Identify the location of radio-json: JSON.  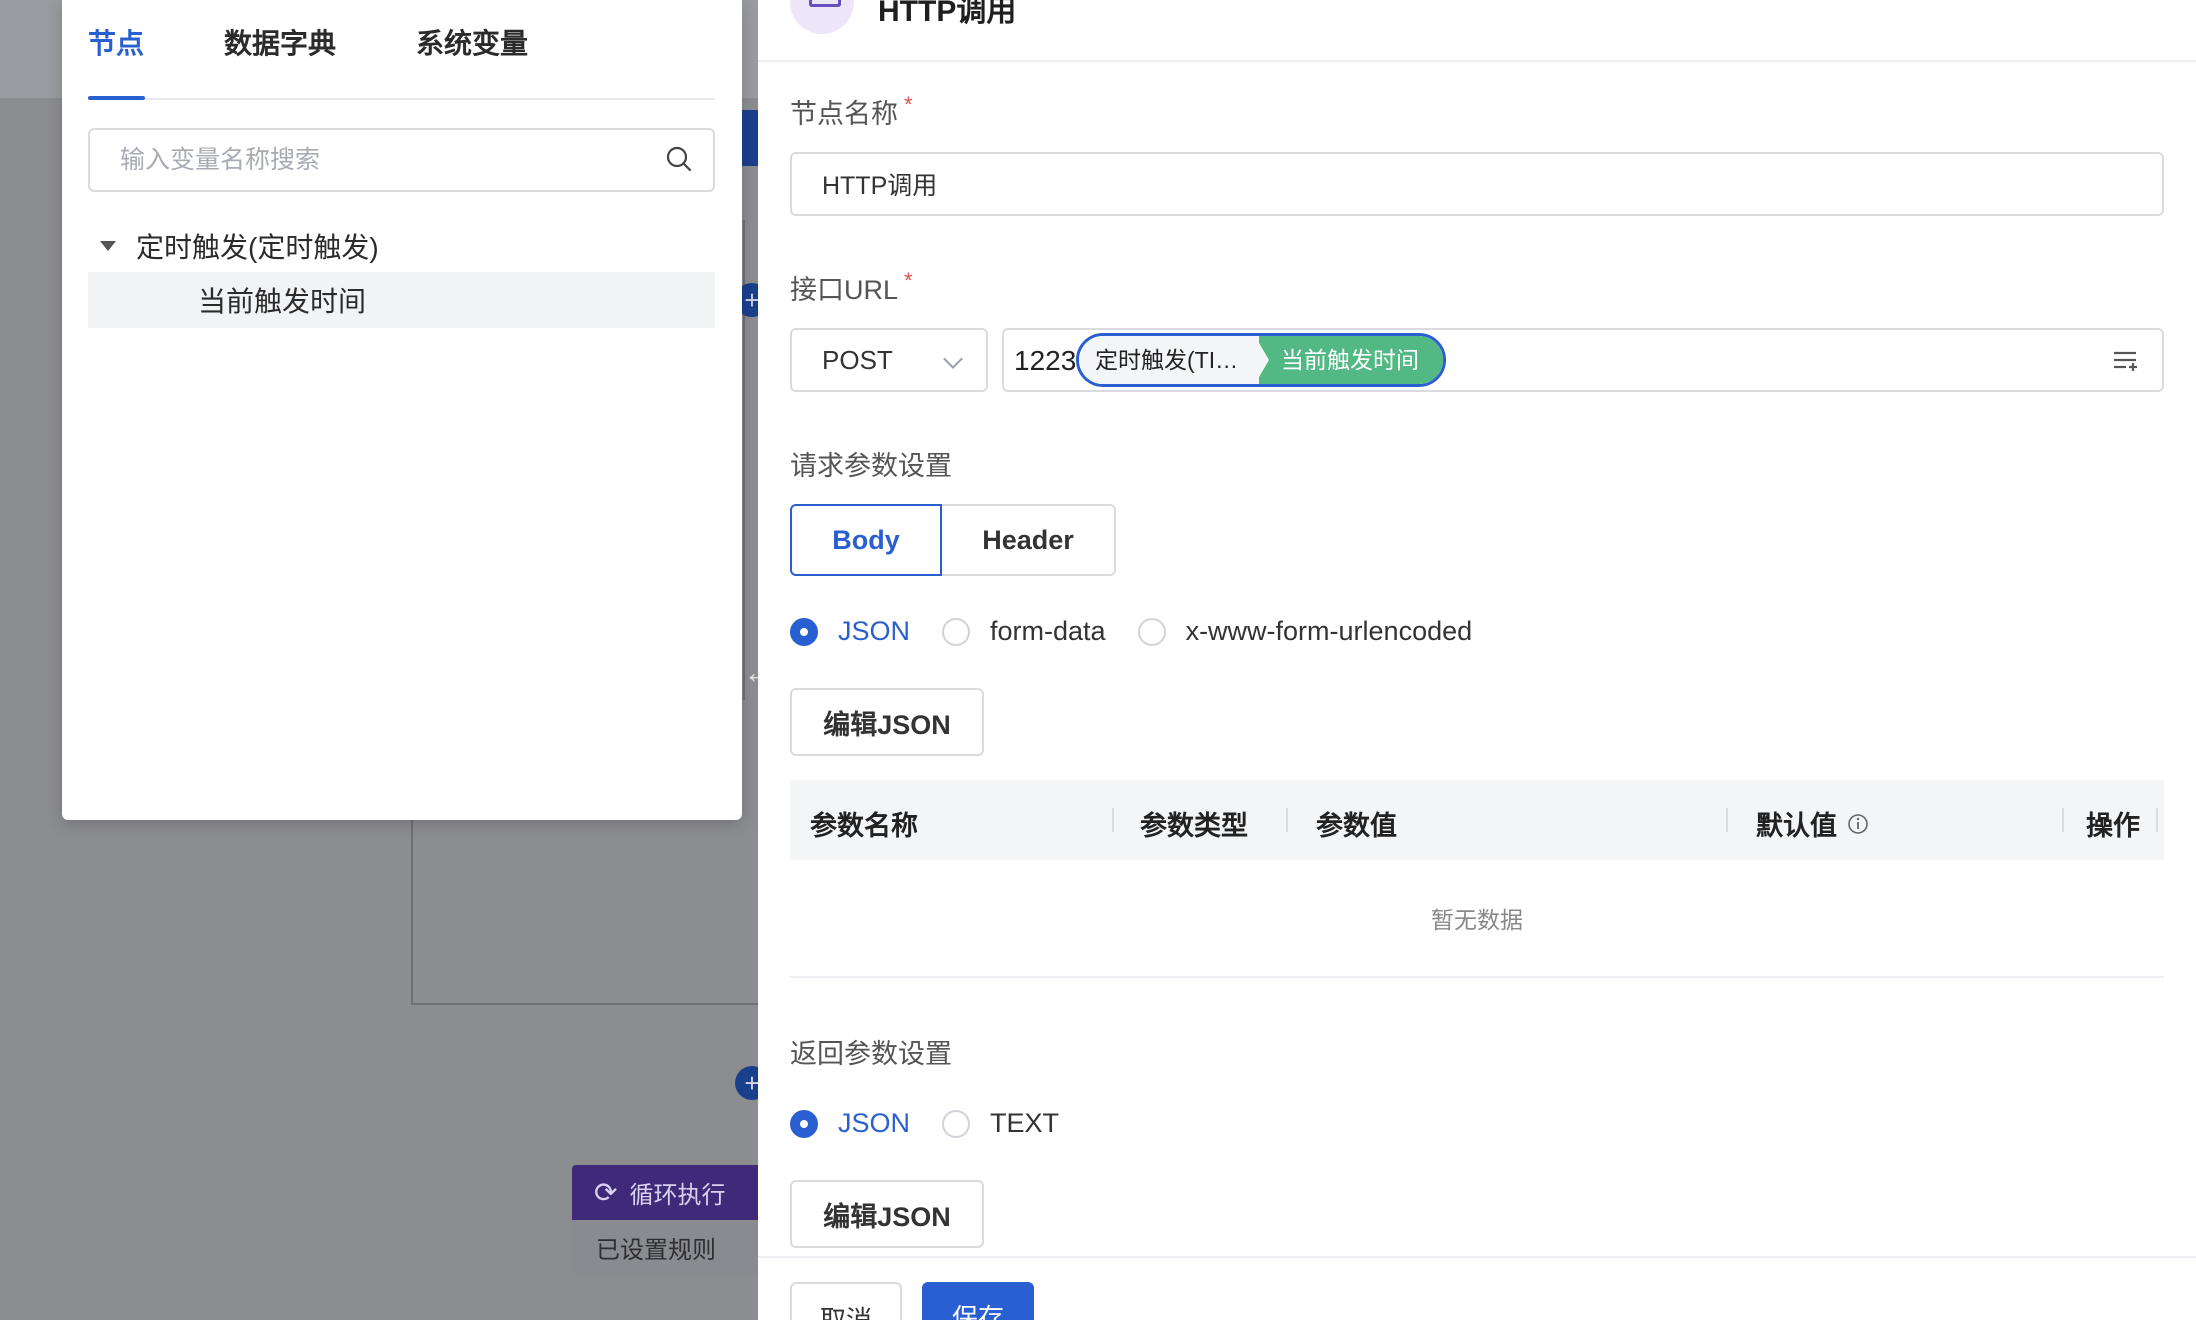
(850, 631).